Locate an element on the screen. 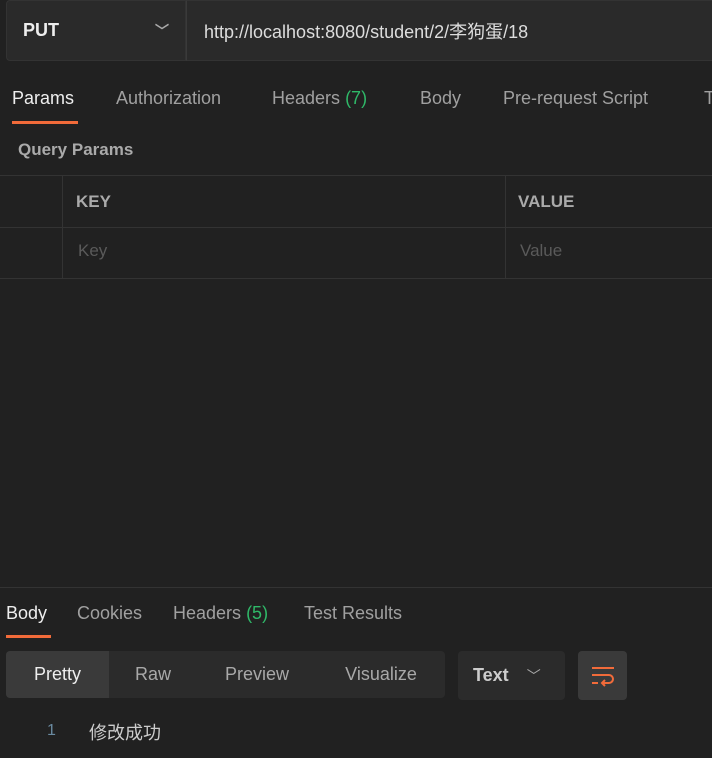 The width and height of the screenshot is (712, 758). view-preview-button: Preview is located at coordinates (257, 674).